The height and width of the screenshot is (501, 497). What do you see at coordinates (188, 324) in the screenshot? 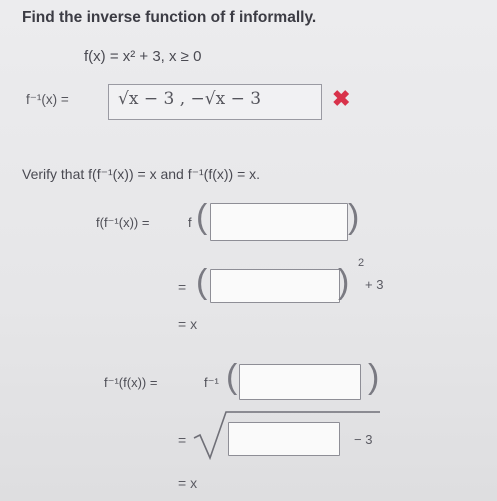
I see `step1-result: = x` at bounding box center [188, 324].